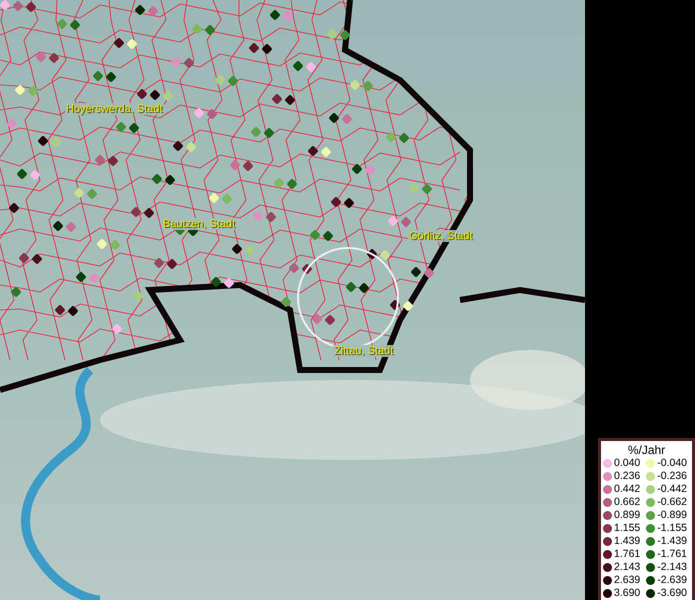  I want to click on legend-value: -0.040, so click(672, 463).